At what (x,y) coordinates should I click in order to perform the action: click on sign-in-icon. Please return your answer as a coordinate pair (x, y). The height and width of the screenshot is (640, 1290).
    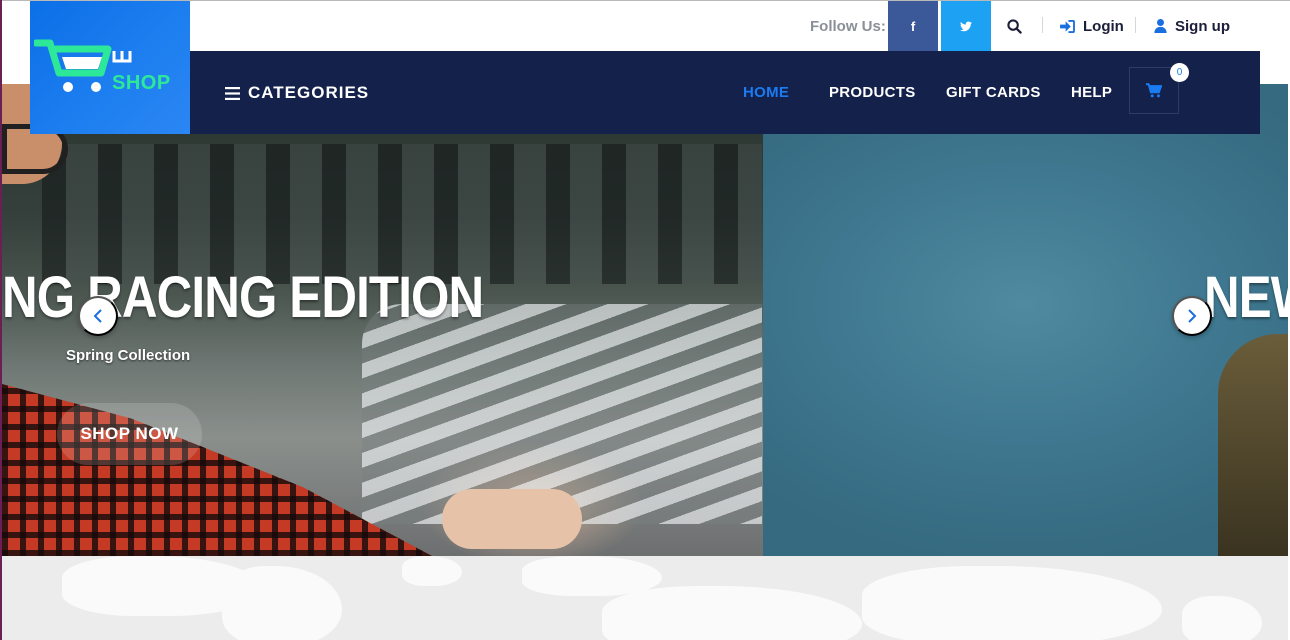
    Looking at the image, I should click on (1067, 26).